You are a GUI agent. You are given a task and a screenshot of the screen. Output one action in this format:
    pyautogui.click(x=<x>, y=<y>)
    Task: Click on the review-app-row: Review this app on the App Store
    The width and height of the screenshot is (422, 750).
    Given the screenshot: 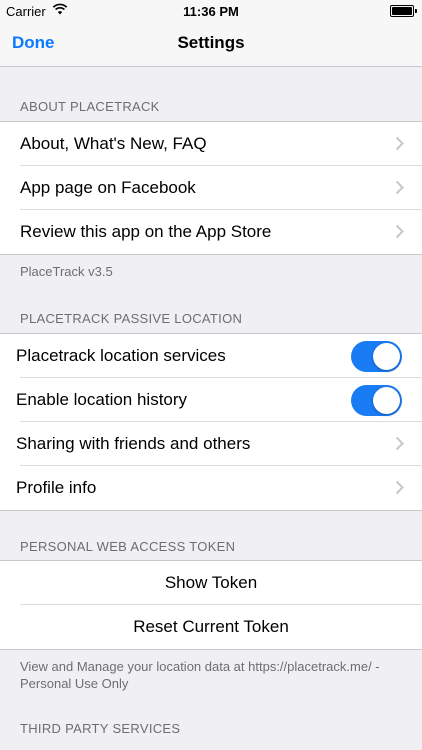 What is the action you would take?
    pyautogui.click(x=211, y=232)
    